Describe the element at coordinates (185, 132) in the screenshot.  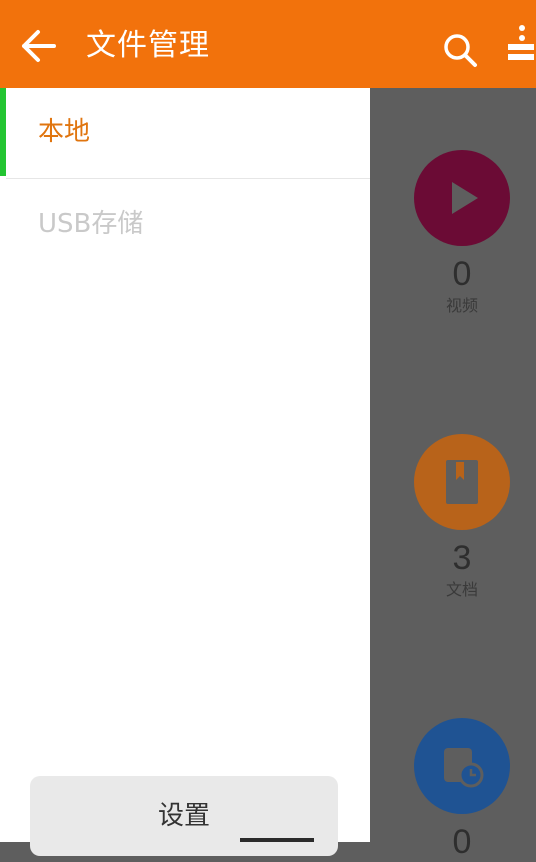
I see `drawer-item-local: 本地` at that location.